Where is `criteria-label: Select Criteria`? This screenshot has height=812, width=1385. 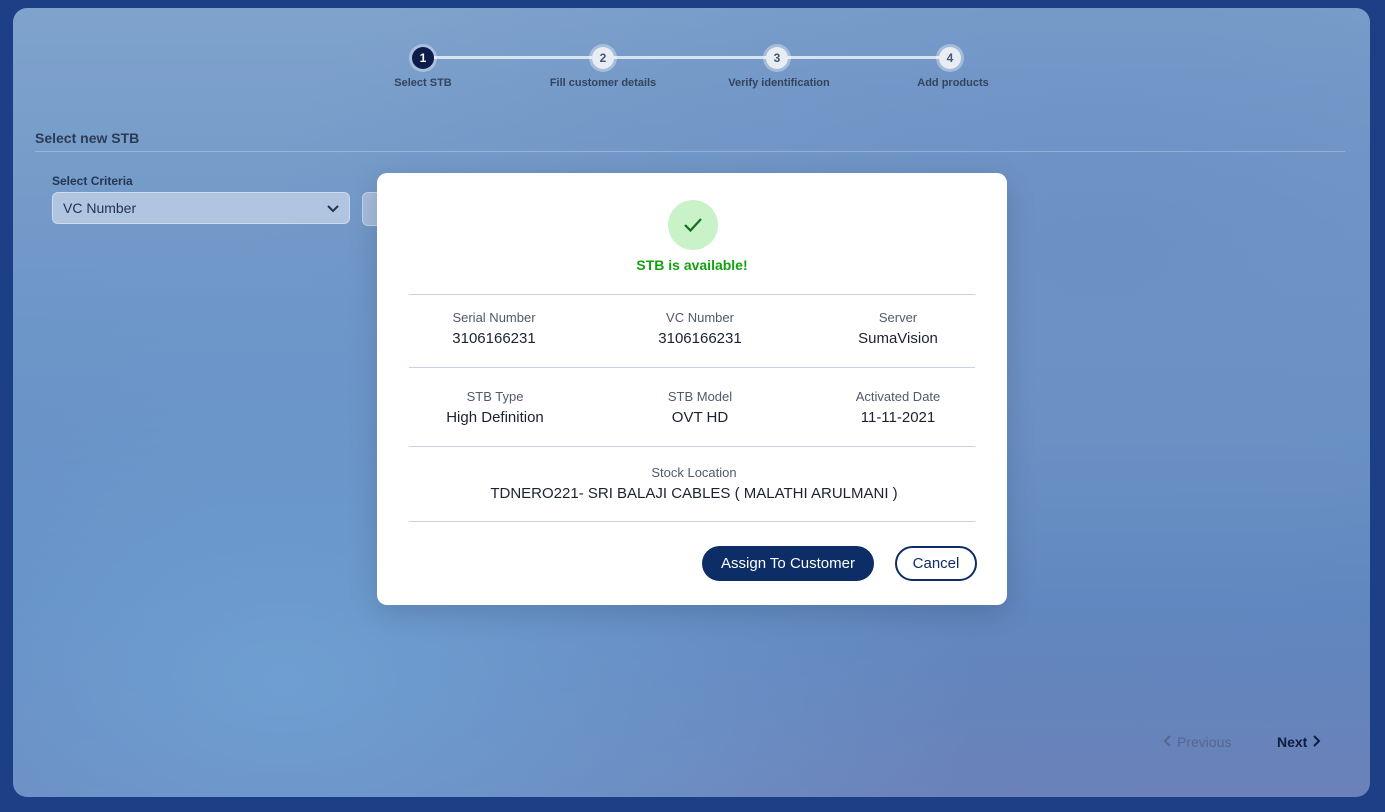 criteria-label: Select Criteria is located at coordinates (92, 181).